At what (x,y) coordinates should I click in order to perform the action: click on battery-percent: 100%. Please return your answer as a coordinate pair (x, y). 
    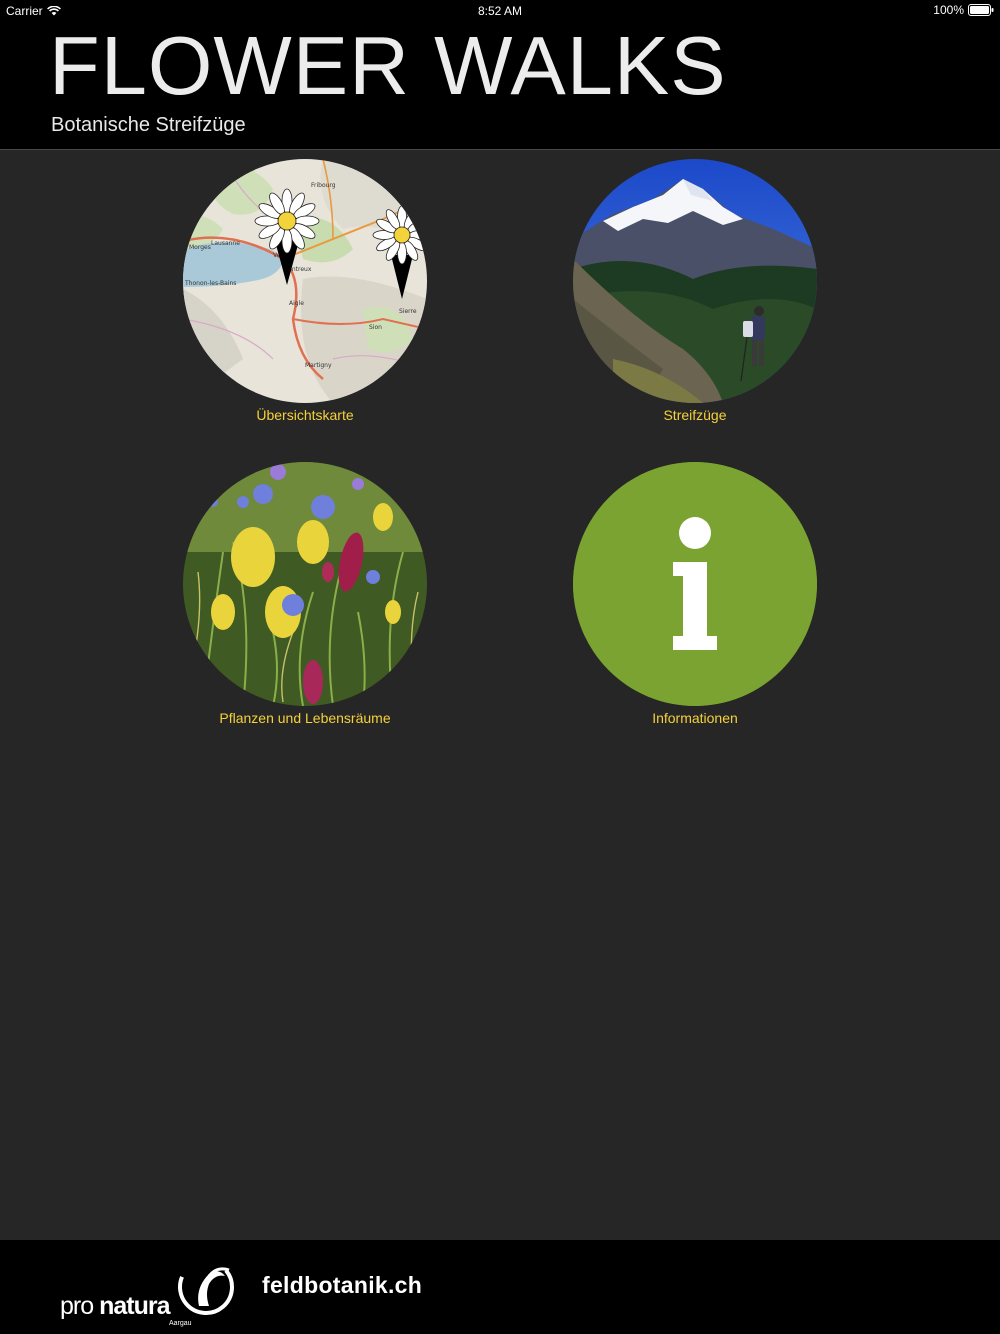
    Looking at the image, I should click on (948, 10).